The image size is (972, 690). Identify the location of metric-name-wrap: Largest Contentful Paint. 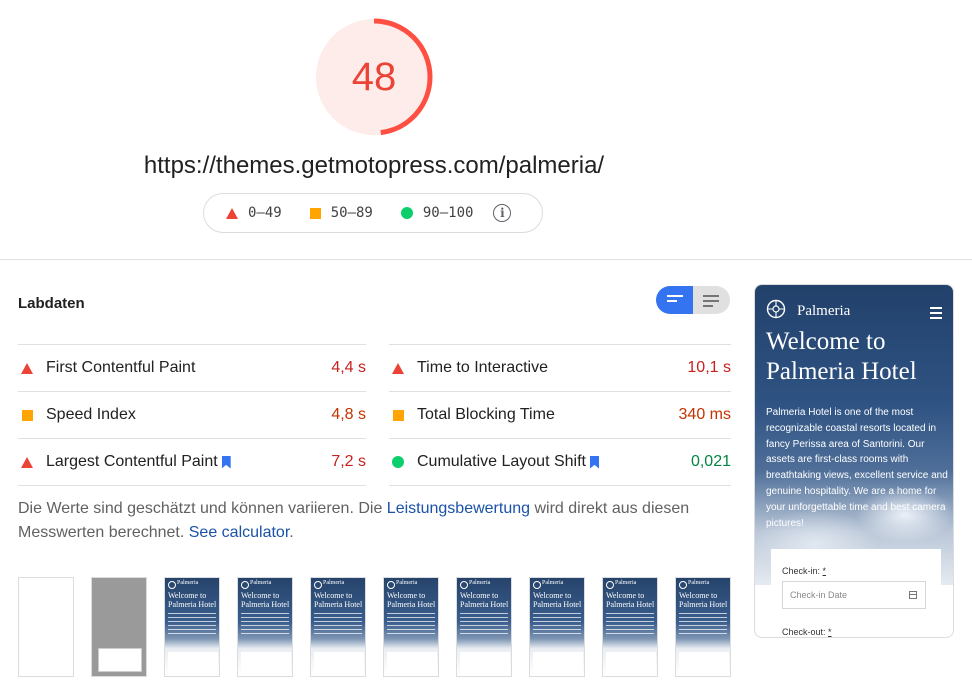
(138, 462).